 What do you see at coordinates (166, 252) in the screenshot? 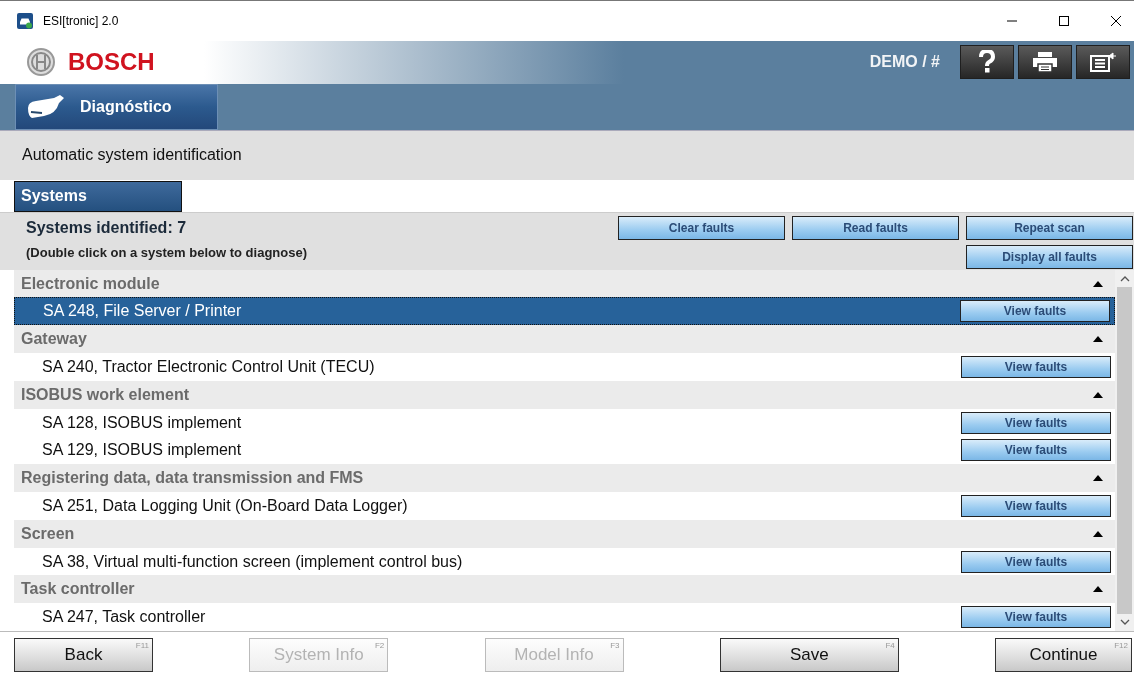
I see `hint-text: (Double click on a system below to diagnose)` at bounding box center [166, 252].